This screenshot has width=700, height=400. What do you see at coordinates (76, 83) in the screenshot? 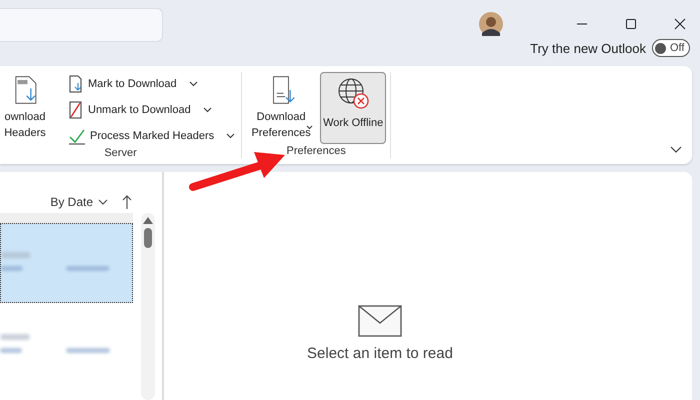
I see `document-download-icon` at bounding box center [76, 83].